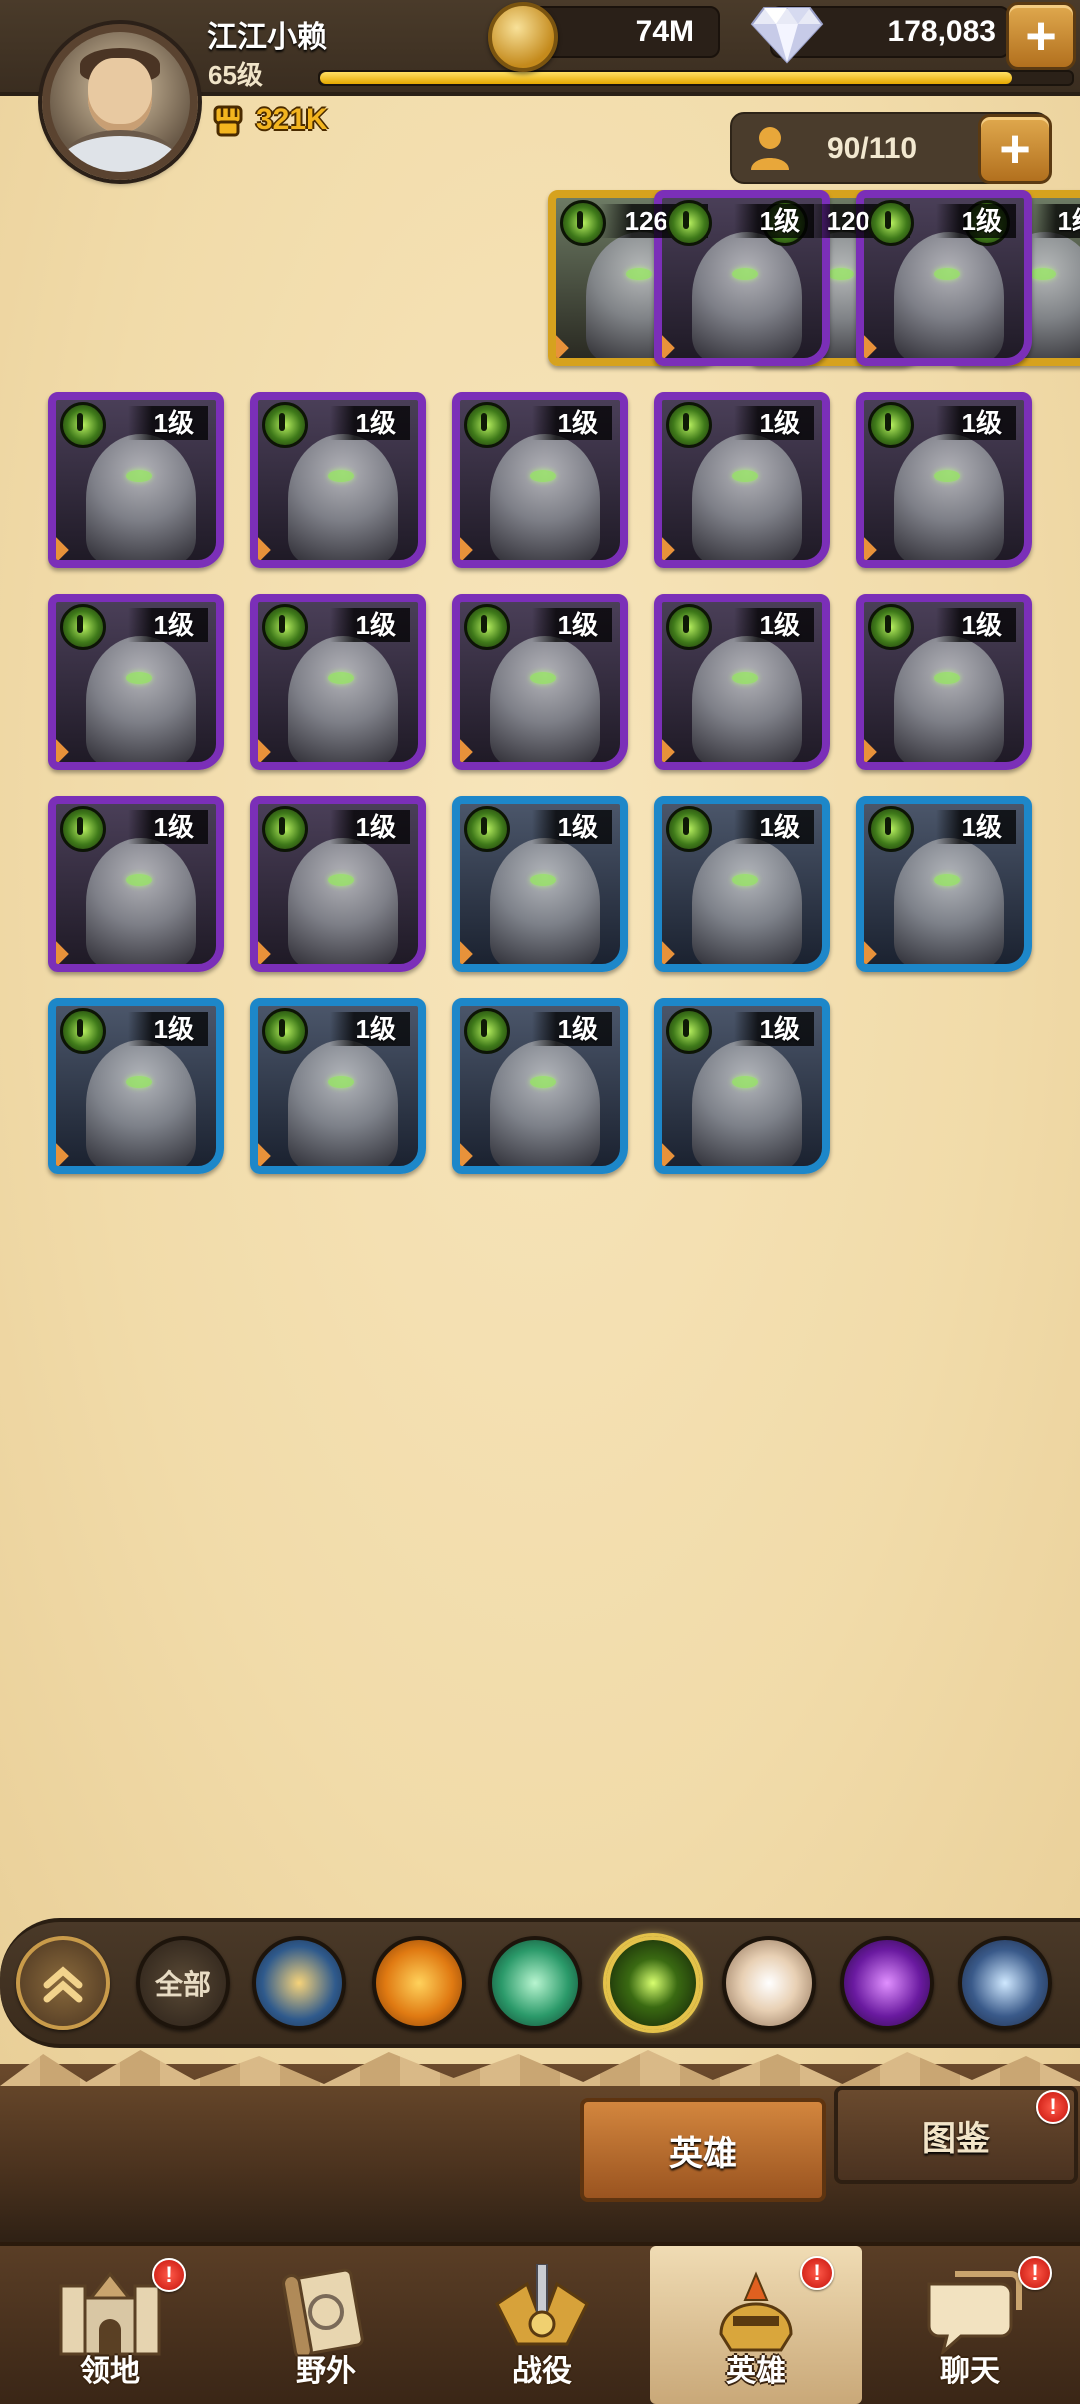  What do you see at coordinates (535, 1983) in the screenshot?
I see `wilder-faction-icon` at bounding box center [535, 1983].